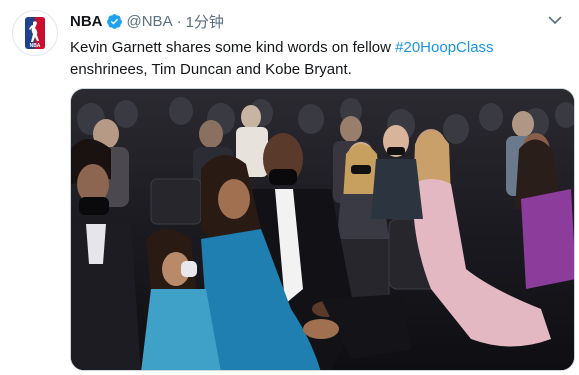  Describe the element at coordinates (444, 47) in the screenshot. I see `hashtag-link: #20HoopClass` at that location.